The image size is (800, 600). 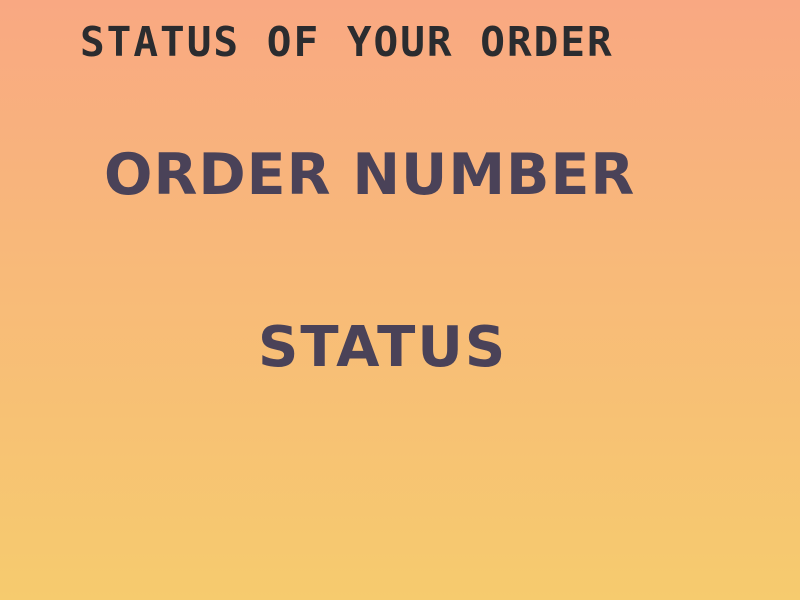 What do you see at coordinates (370, 175) in the screenshot?
I see `order-number-label: ORDER NUMBER` at bounding box center [370, 175].